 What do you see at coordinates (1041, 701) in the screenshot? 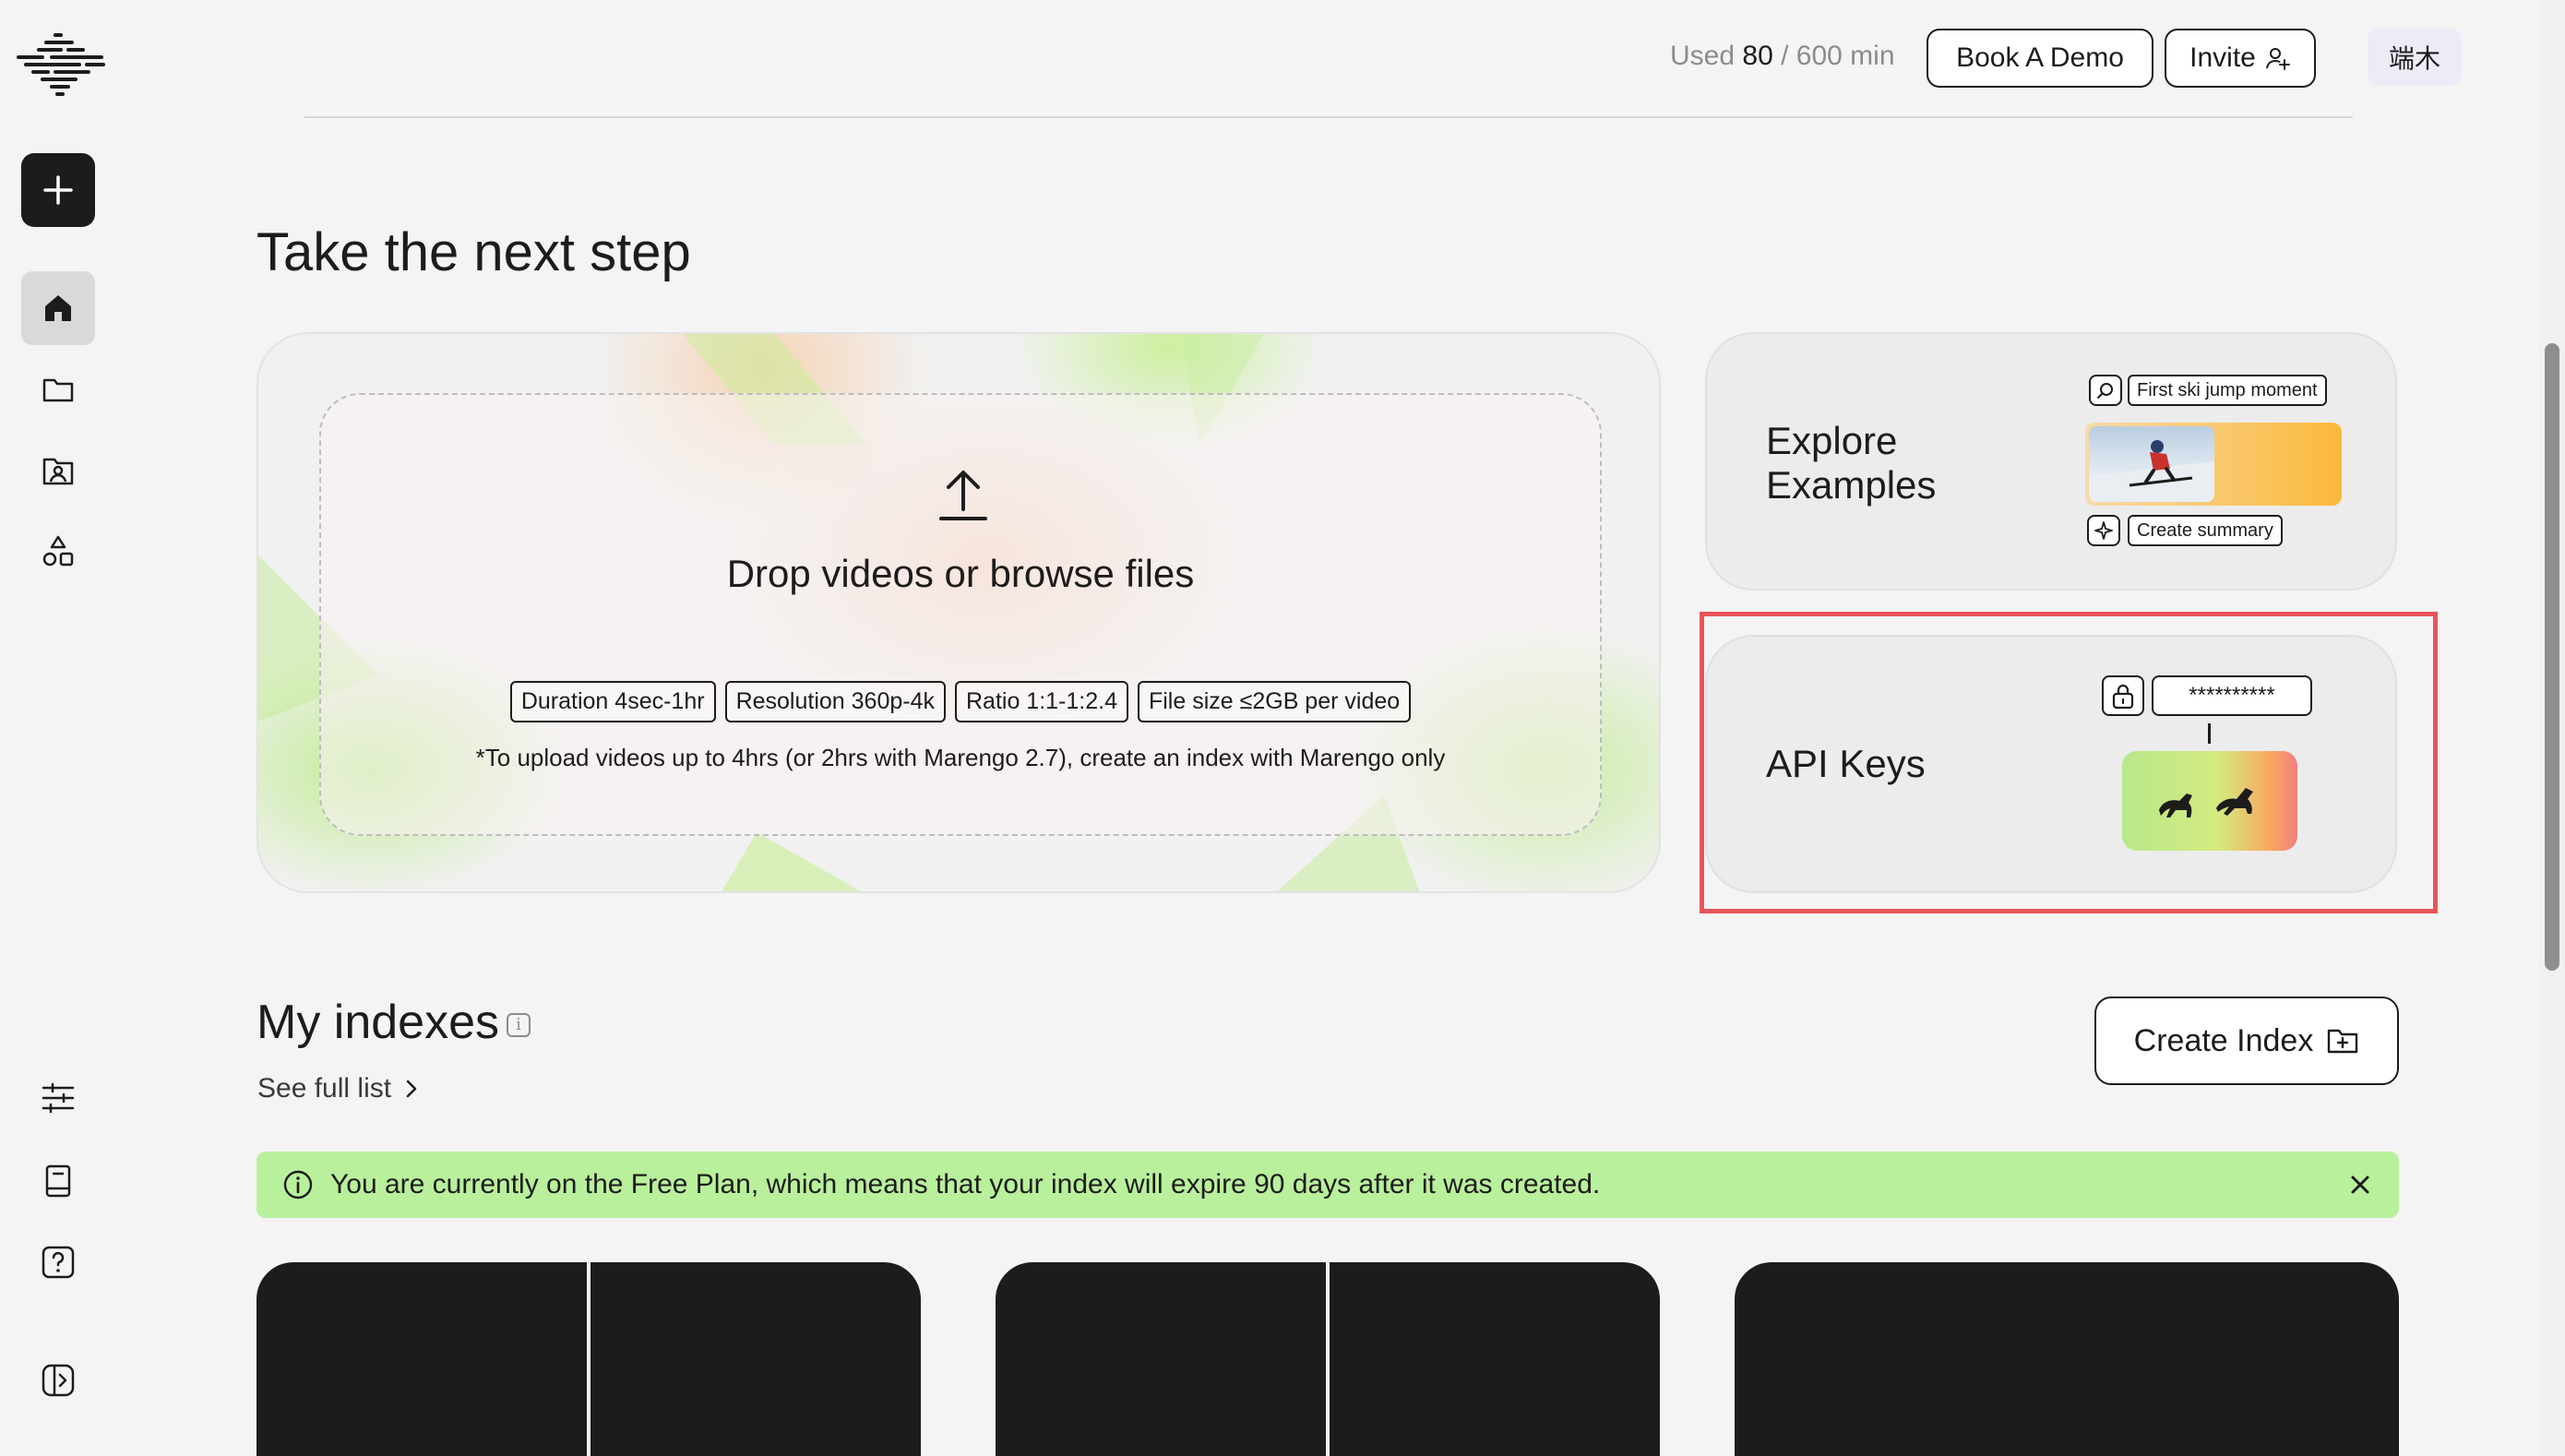
I see `tag-ratio: Ratio 1:1-1:2.4` at bounding box center [1041, 701].